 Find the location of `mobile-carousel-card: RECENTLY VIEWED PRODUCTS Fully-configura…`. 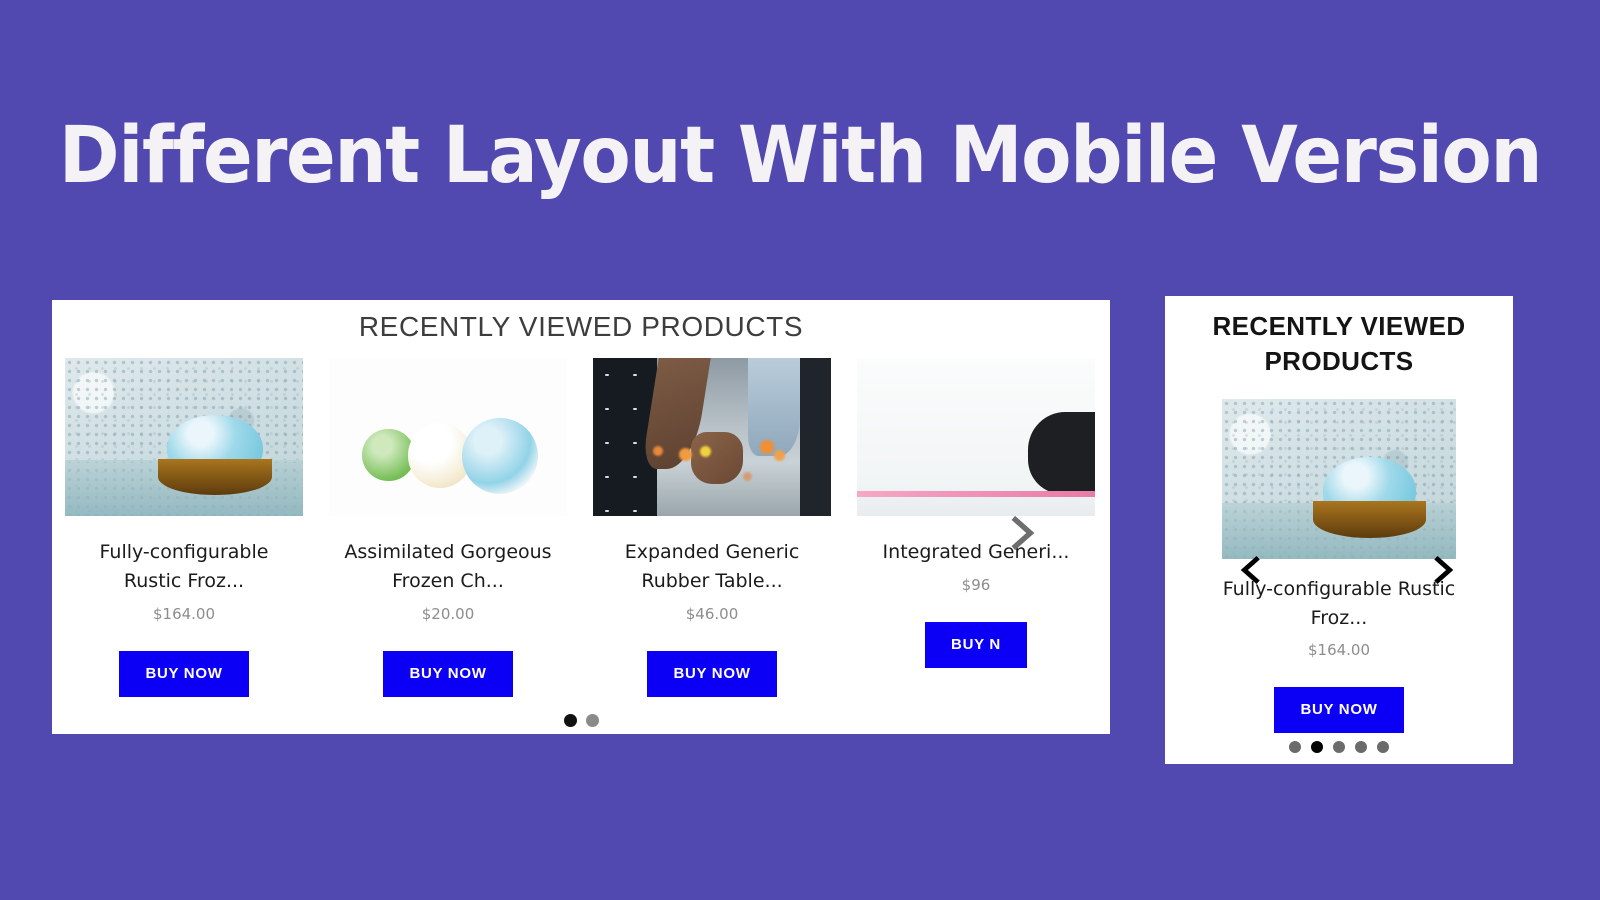

mobile-carousel-card: RECENTLY VIEWED PRODUCTS Fully-configura… is located at coordinates (1339, 530).